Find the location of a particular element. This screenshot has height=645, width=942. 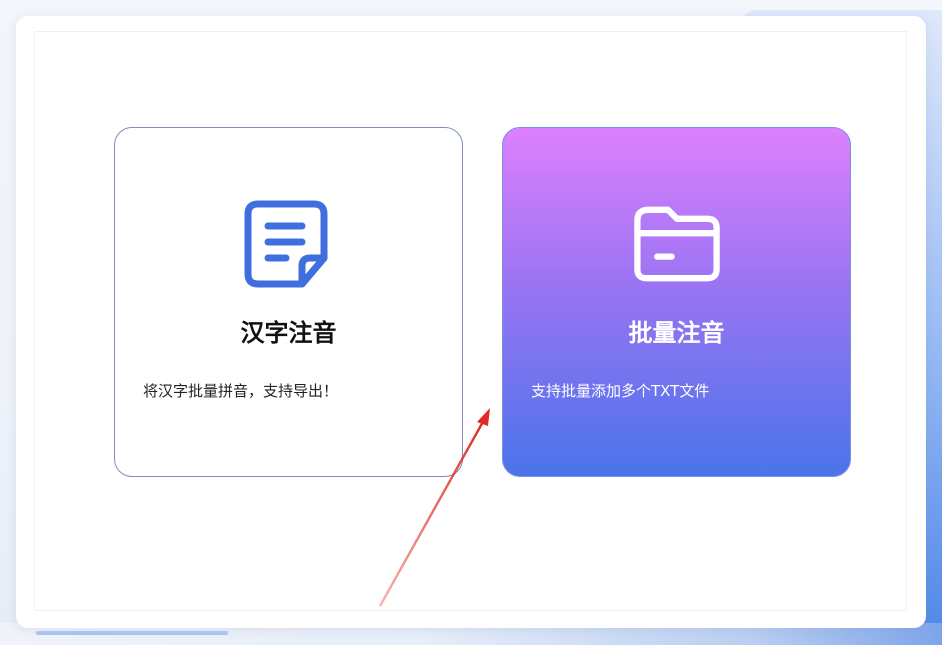

scroll-indicator is located at coordinates (132, 633).